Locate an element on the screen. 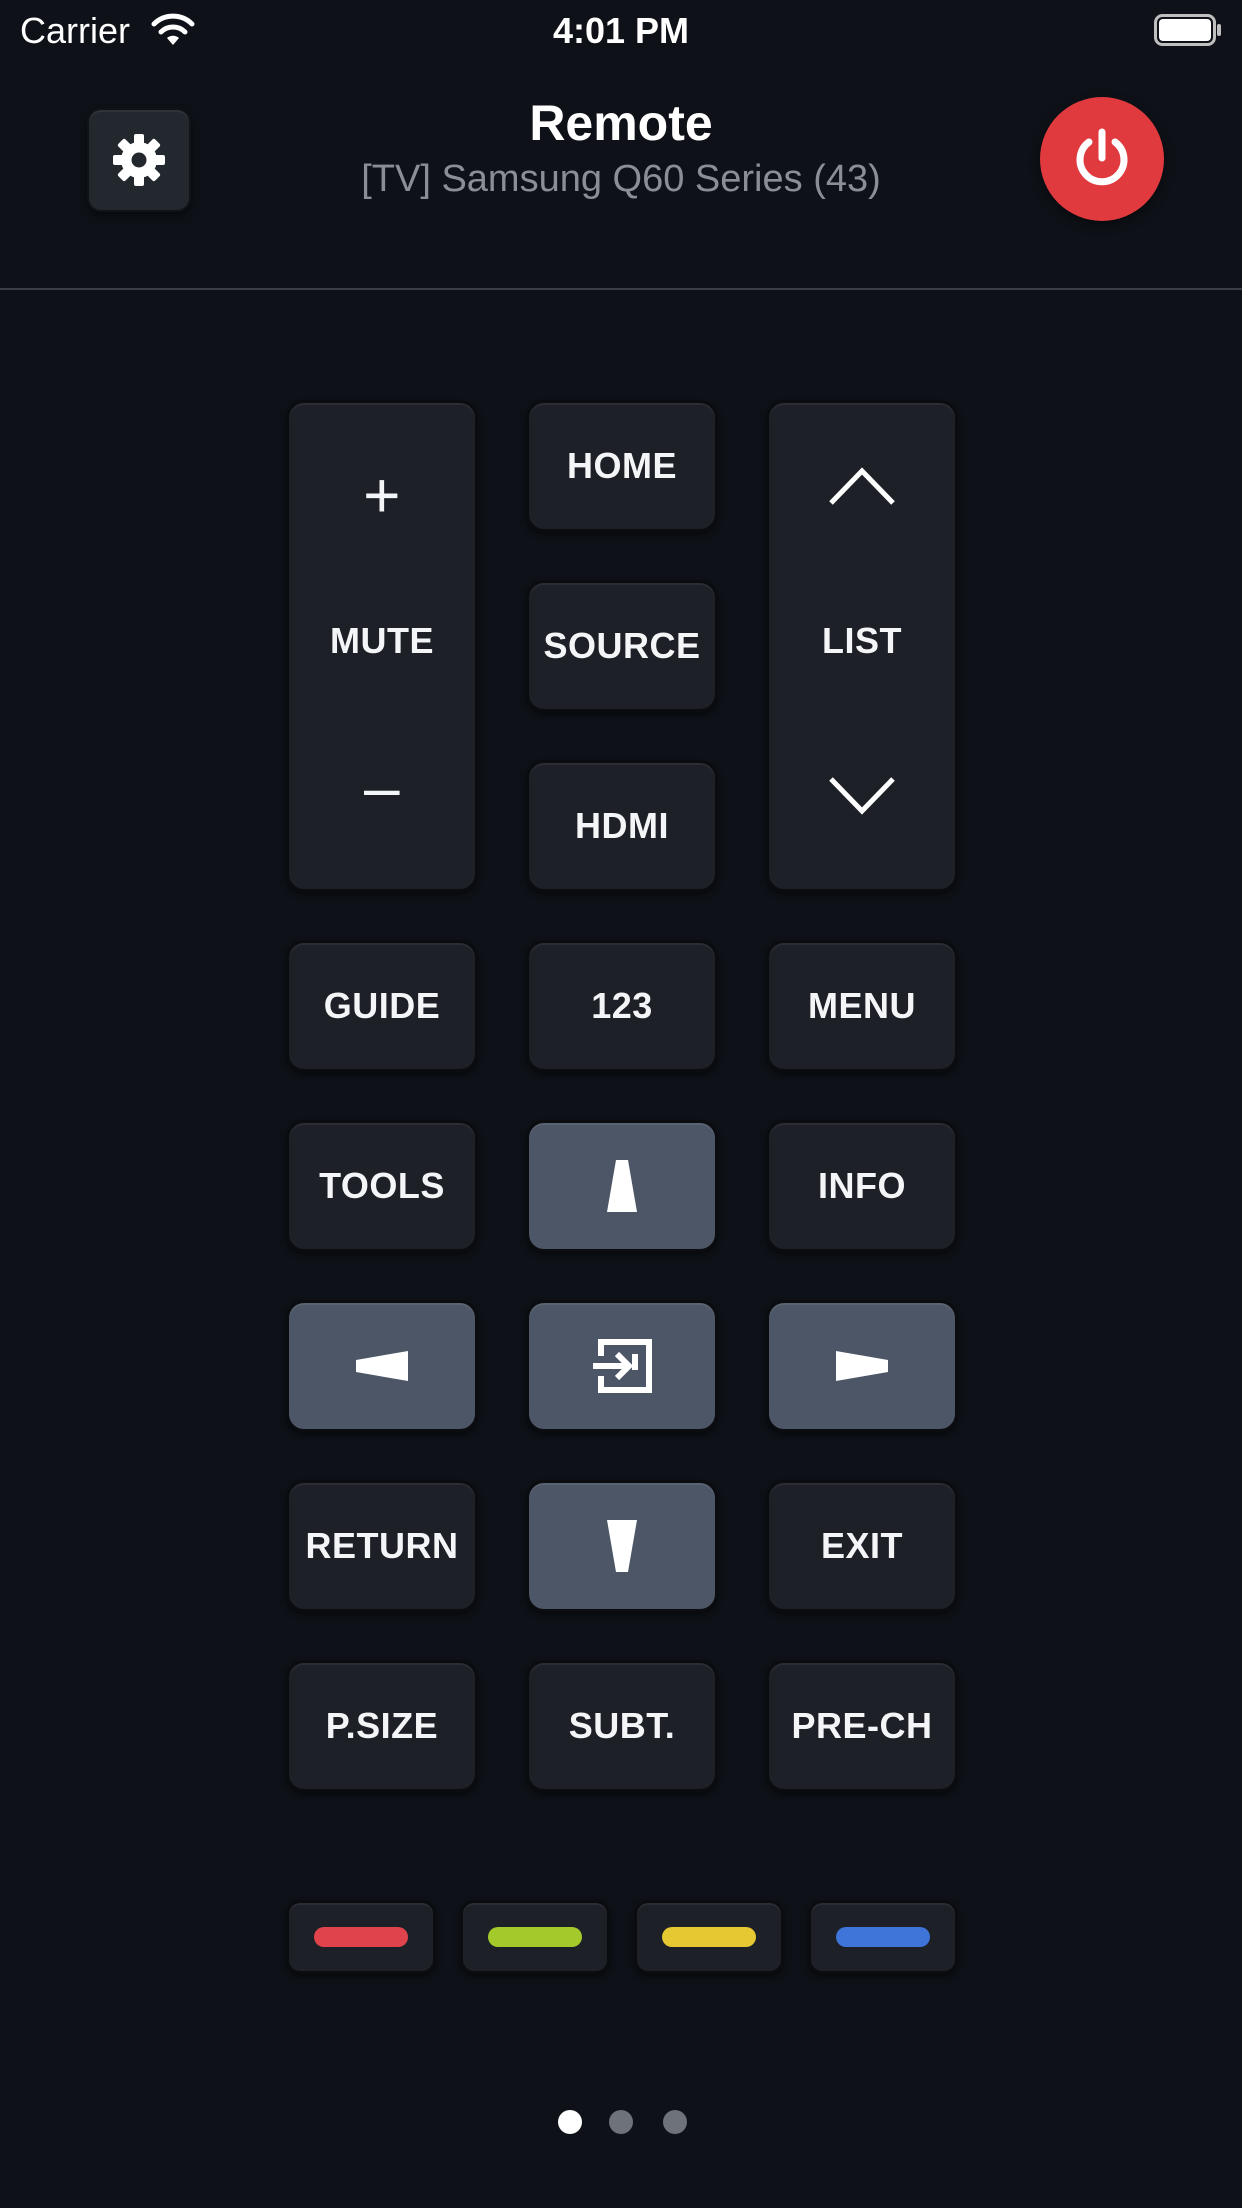 Image resolution: width=1242 pixels, height=2208 pixels. status-time: 4:01 PM is located at coordinates (621, 30).